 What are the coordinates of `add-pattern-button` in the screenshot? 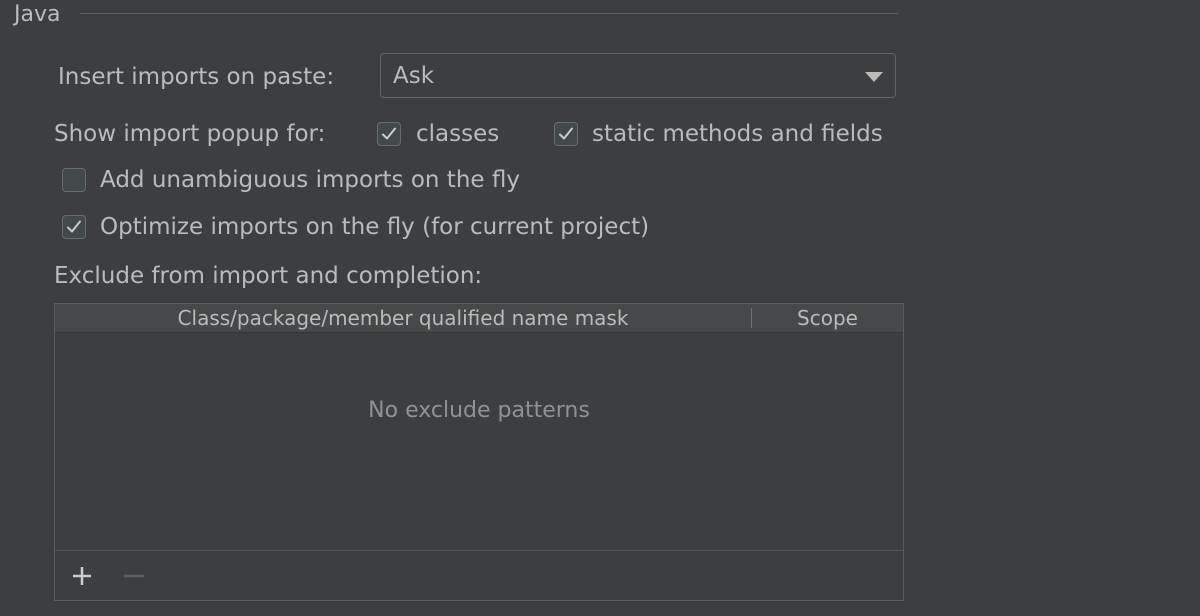 It's located at (82, 576).